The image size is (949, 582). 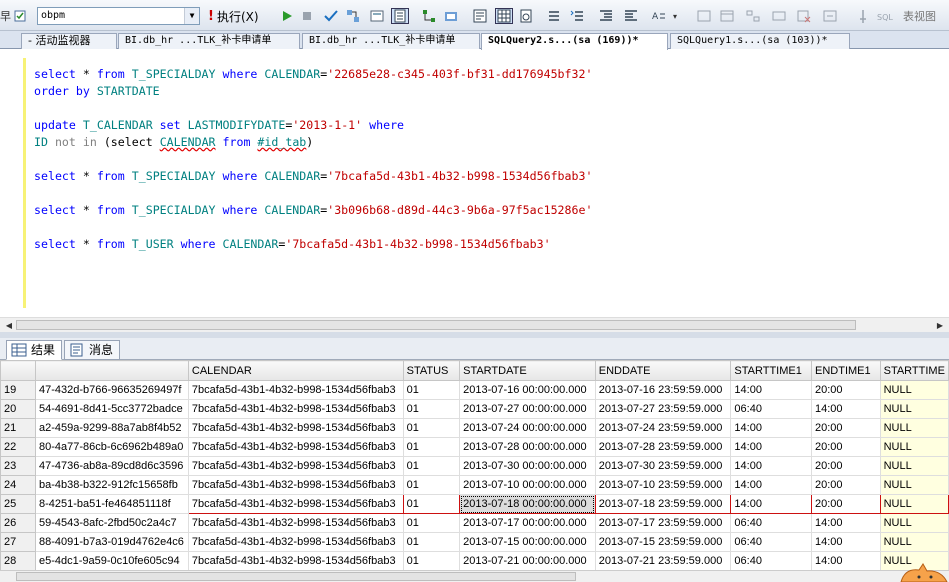 What do you see at coordinates (474, 324) in the screenshot?
I see `editor-horizontal-scrollbar: ◀ ▶` at bounding box center [474, 324].